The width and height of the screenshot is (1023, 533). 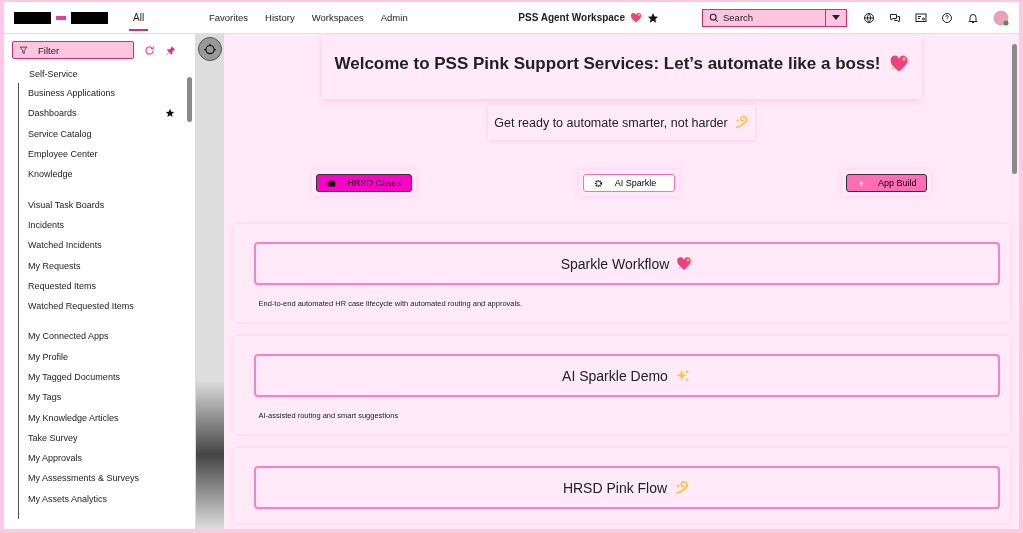 What do you see at coordinates (68, 336) in the screenshot?
I see `nav-item-label: My Connected Apps` at bounding box center [68, 336].